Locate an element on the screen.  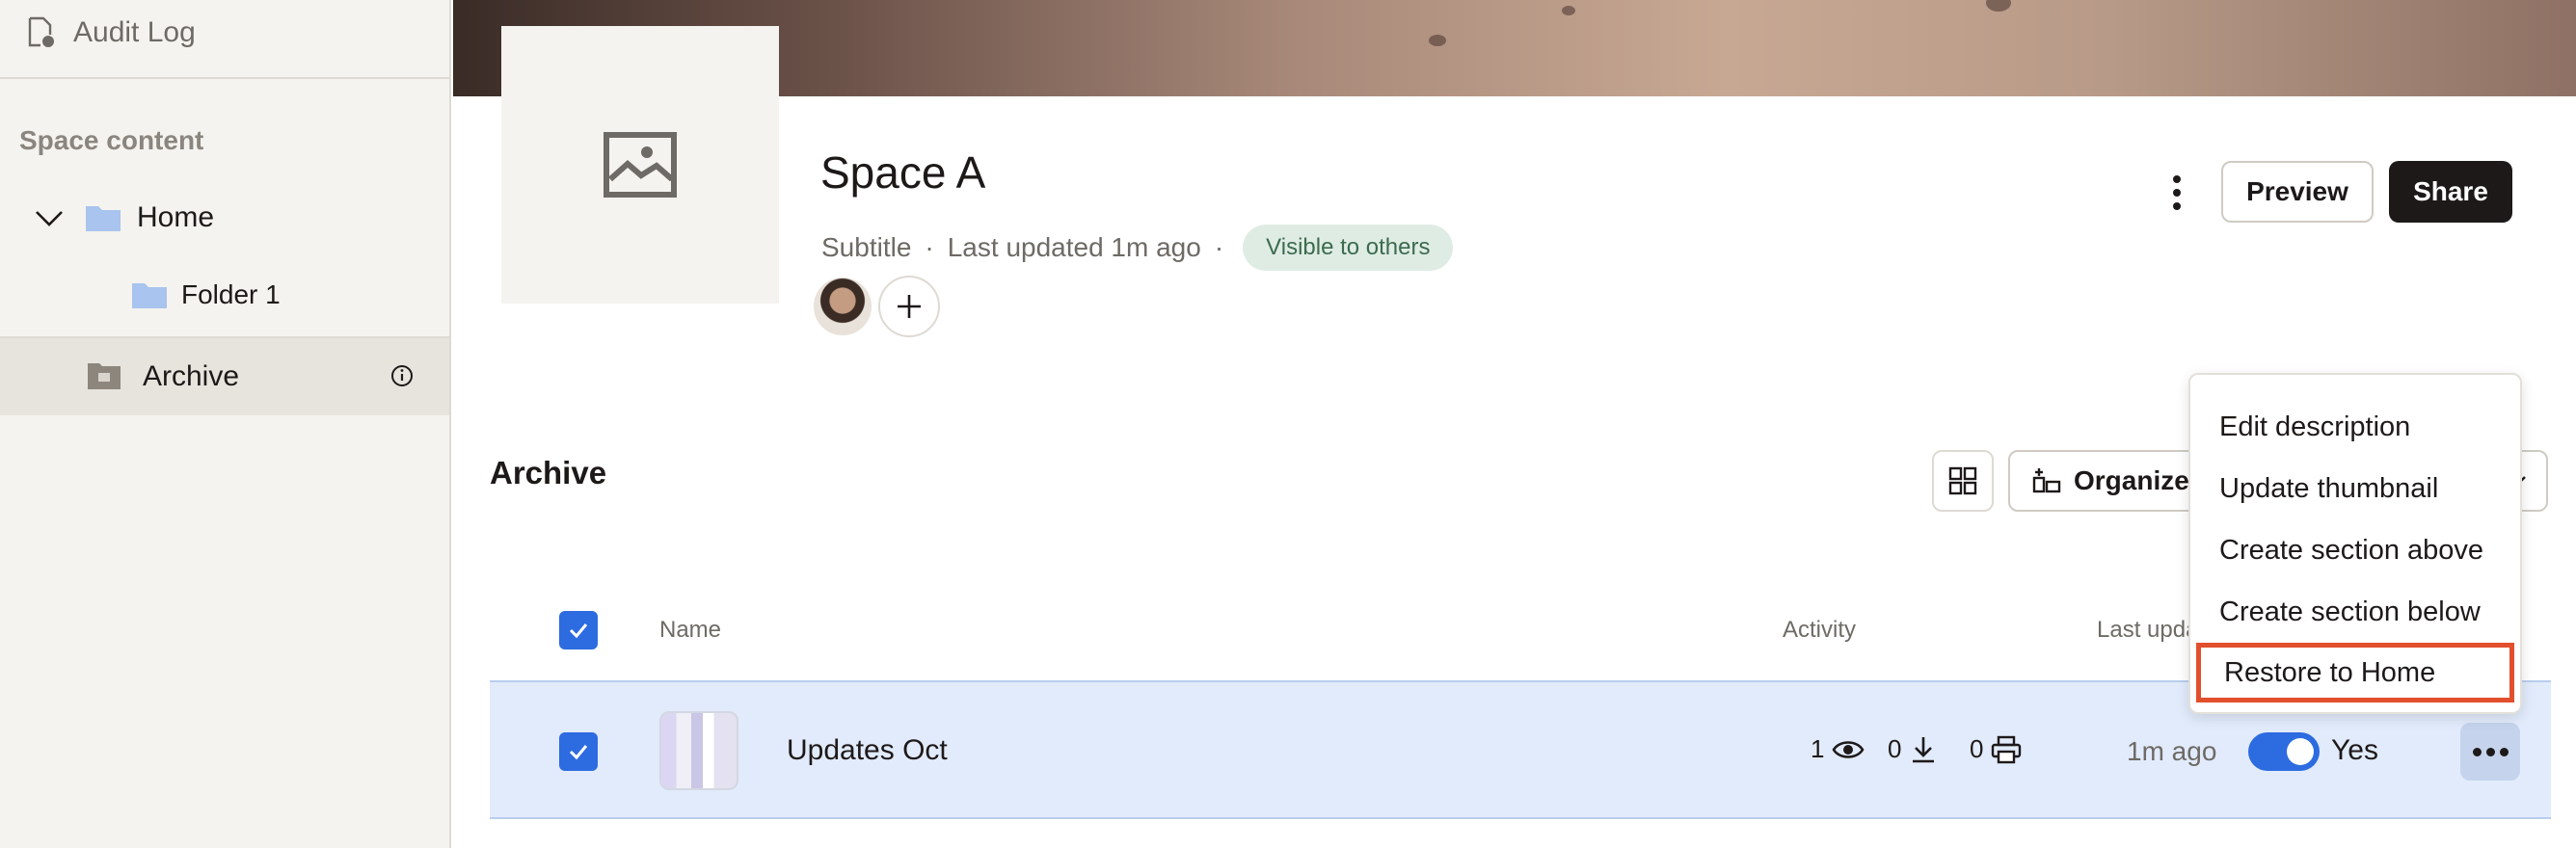
sidebar-item-archive: Archive is located at coordinates (225, 376).